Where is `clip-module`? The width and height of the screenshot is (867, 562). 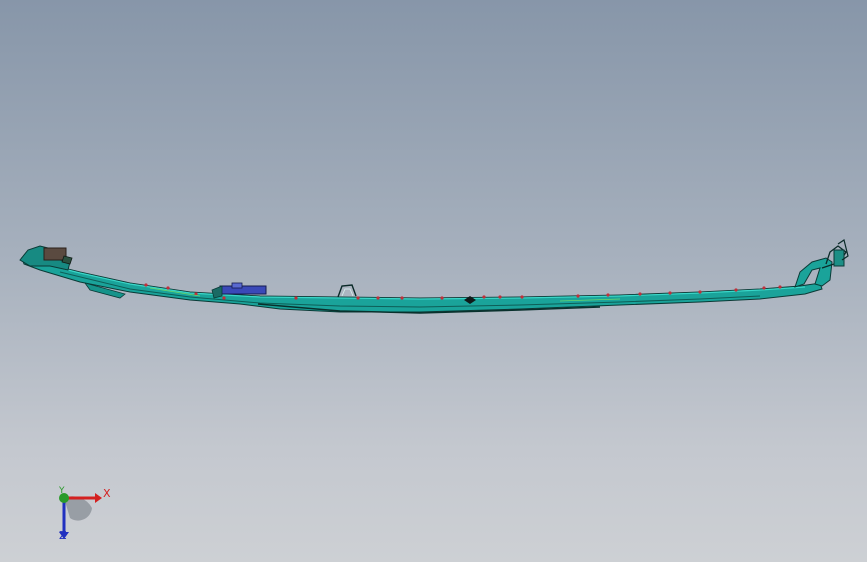 clip-module is located at coordinates (243, 290).